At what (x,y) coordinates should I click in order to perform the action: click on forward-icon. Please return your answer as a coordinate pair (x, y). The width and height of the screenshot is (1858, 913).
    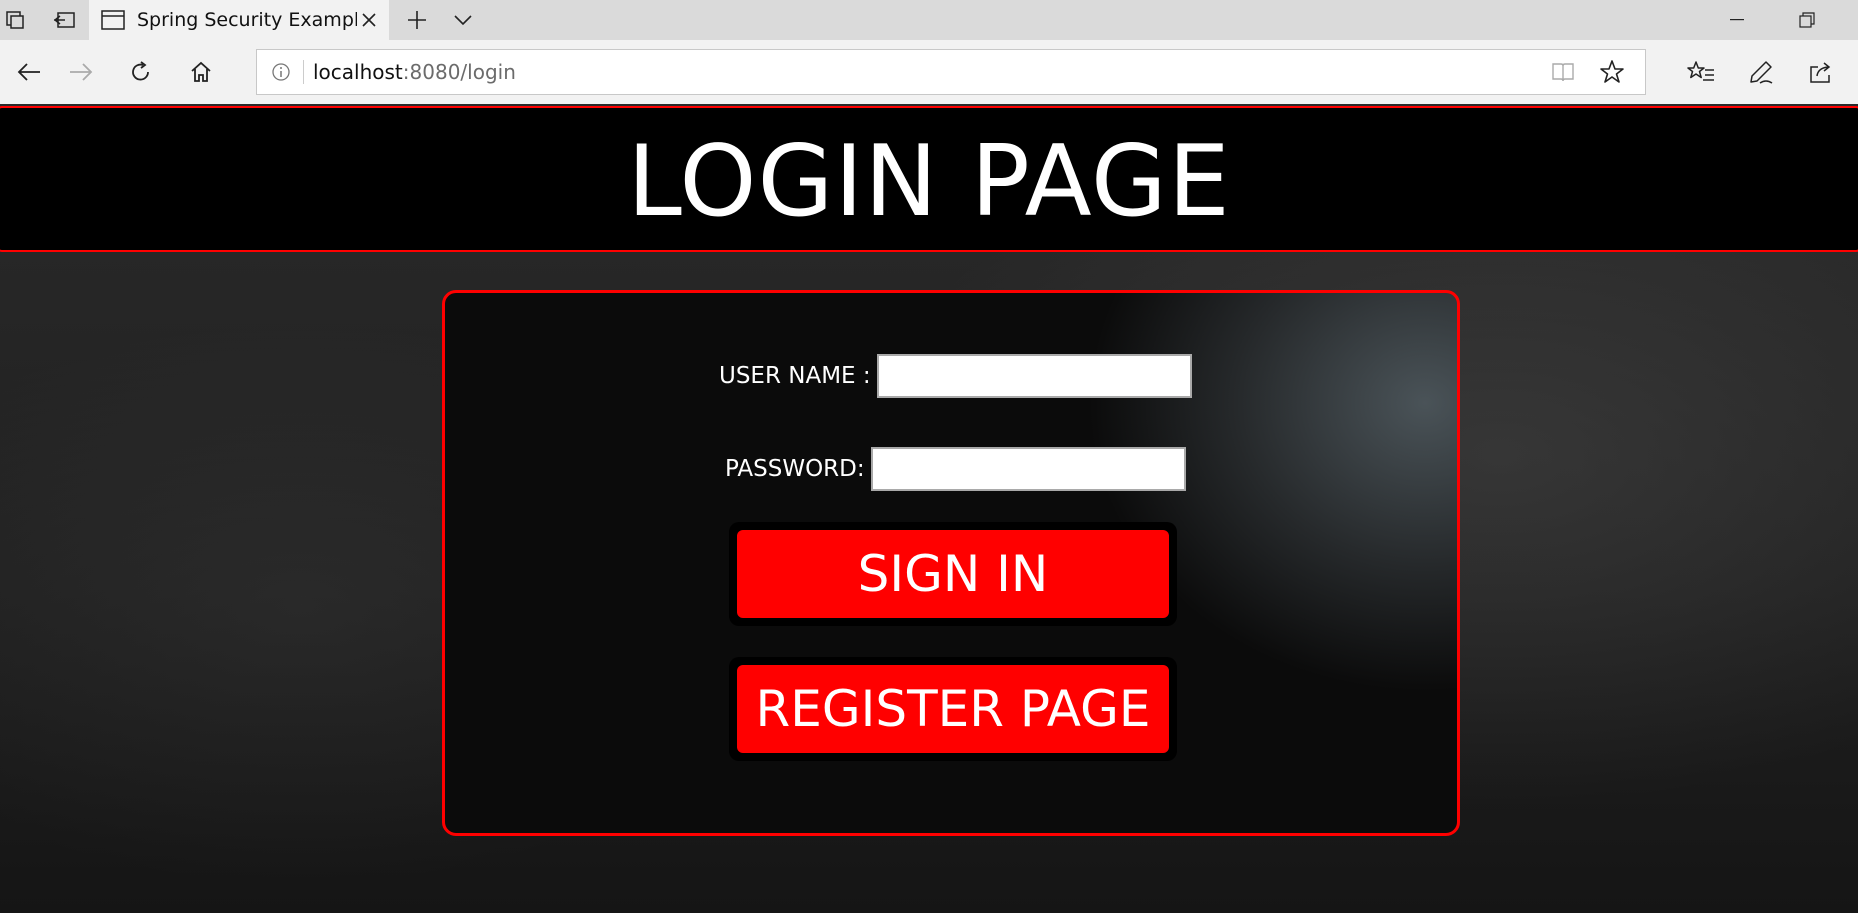
    Looking at the image, I should click on (81, 72).